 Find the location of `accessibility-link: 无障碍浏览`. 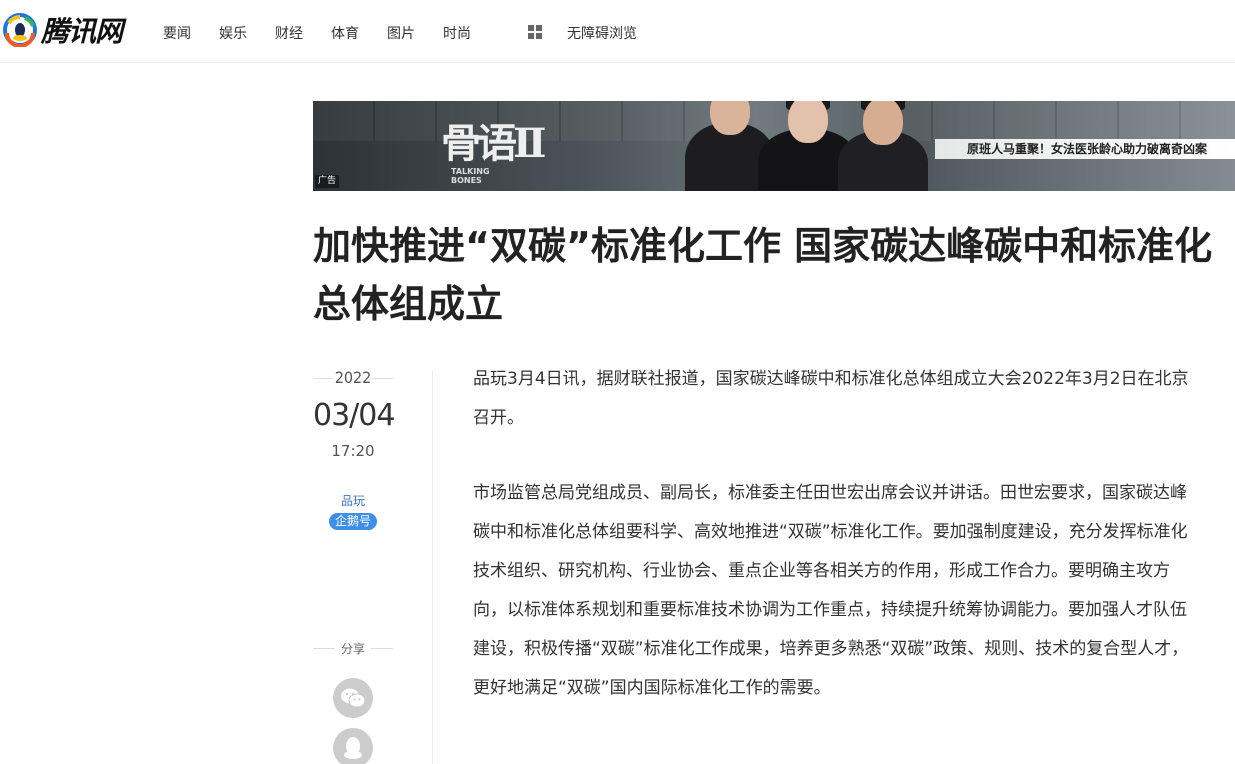

accessibility-link: 无障碍浏览 is located at coordinates (602, 33).